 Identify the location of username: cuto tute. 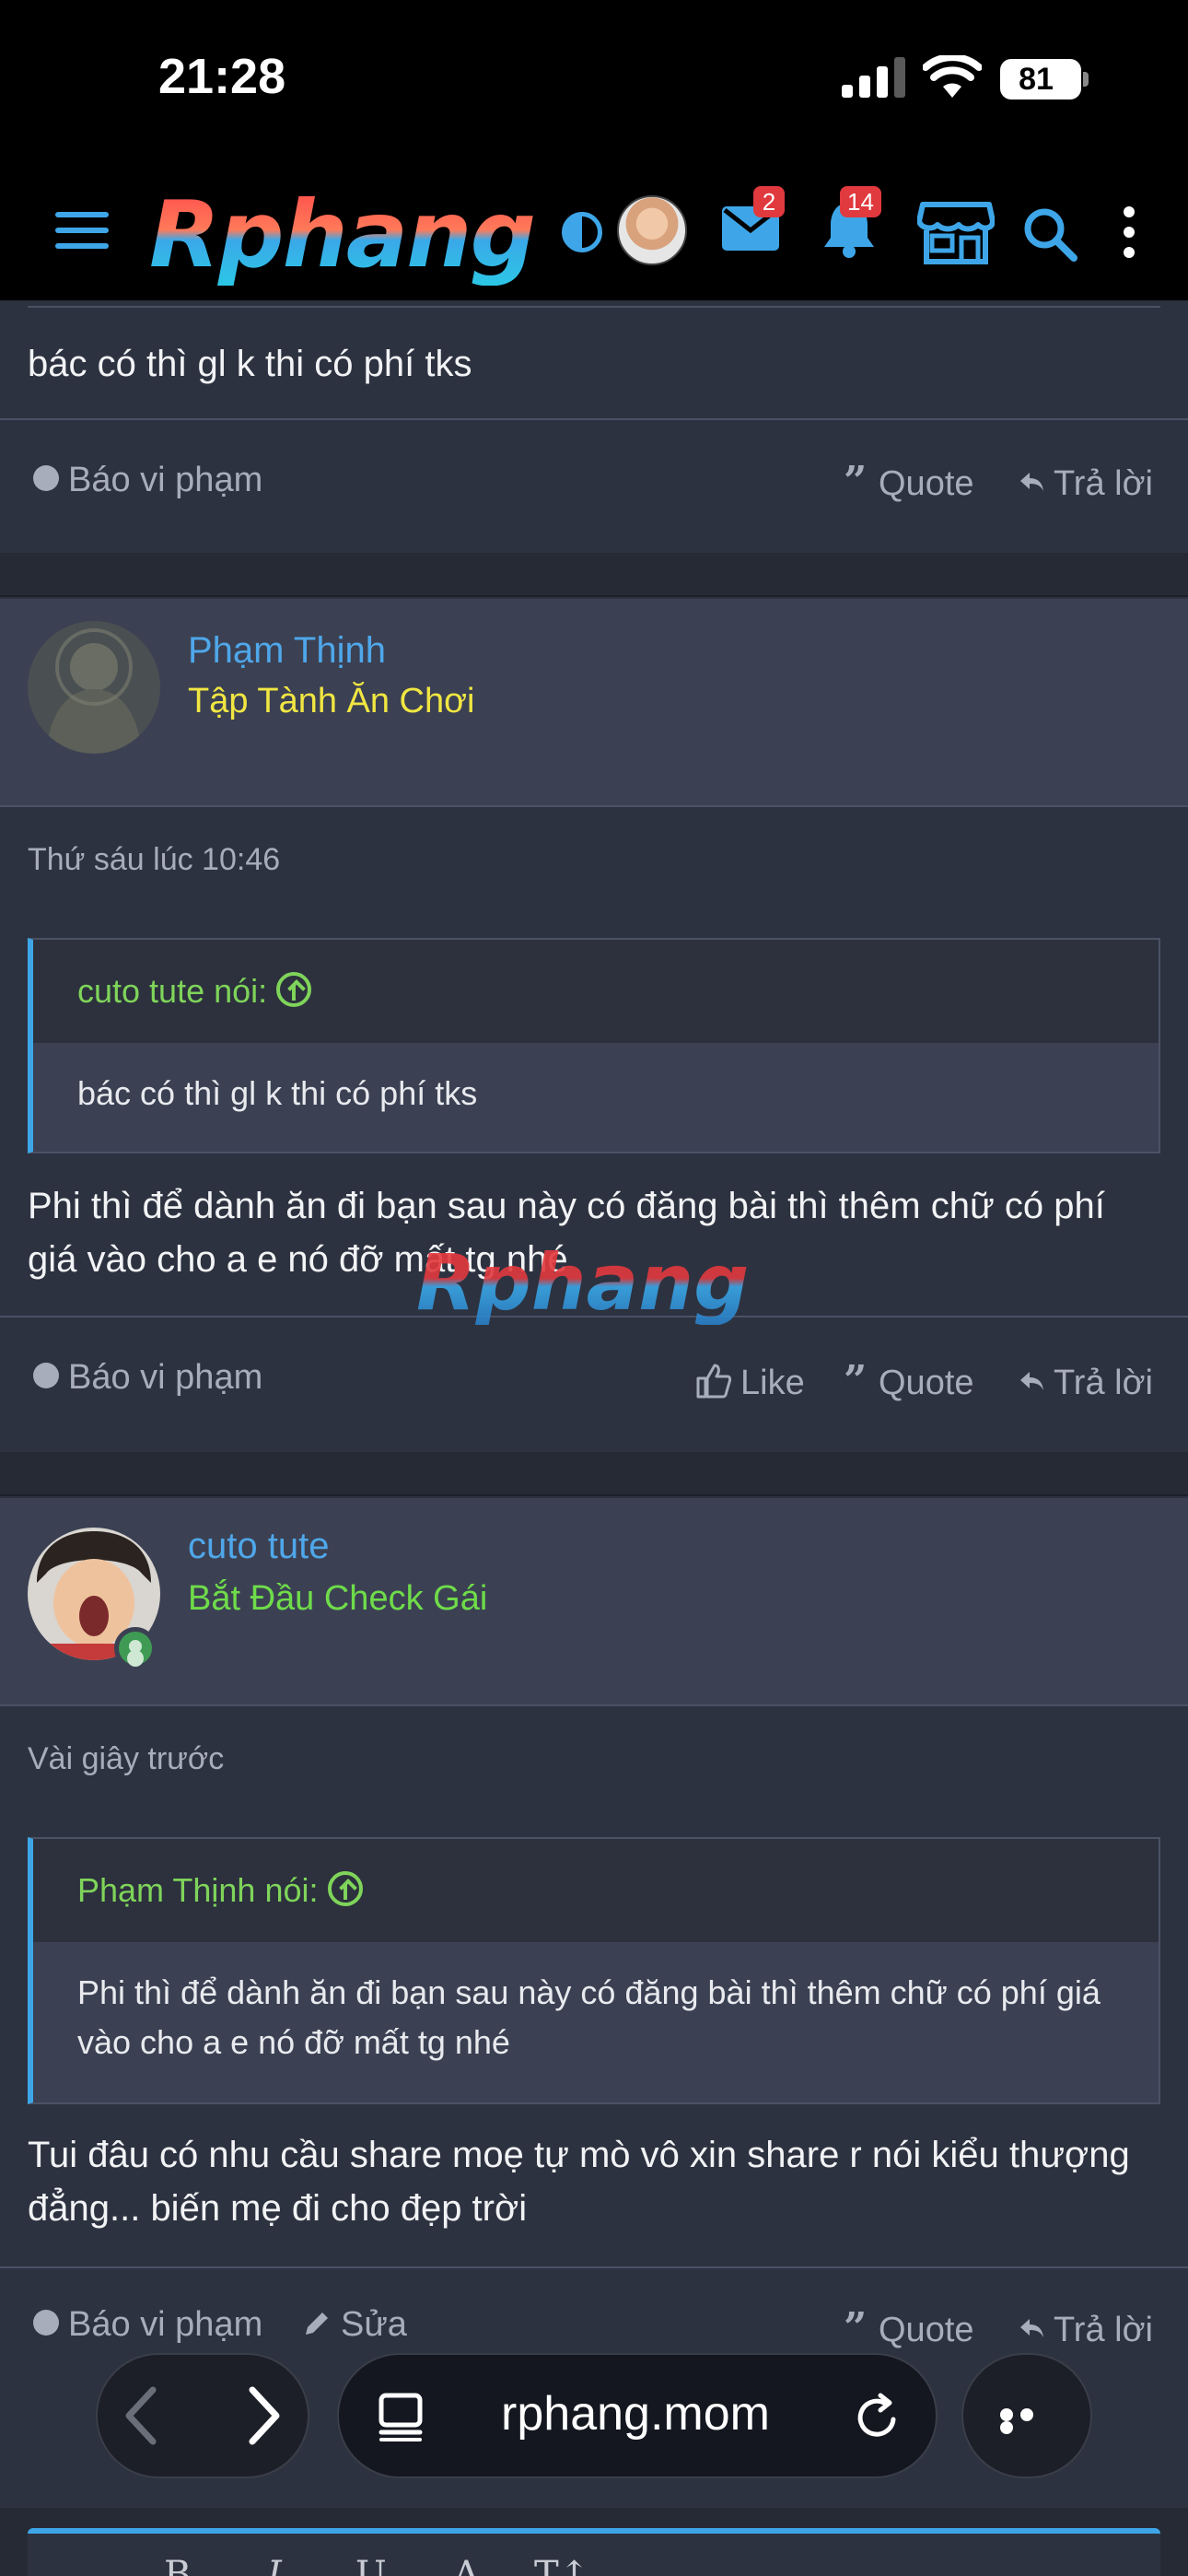
(258, 1546).